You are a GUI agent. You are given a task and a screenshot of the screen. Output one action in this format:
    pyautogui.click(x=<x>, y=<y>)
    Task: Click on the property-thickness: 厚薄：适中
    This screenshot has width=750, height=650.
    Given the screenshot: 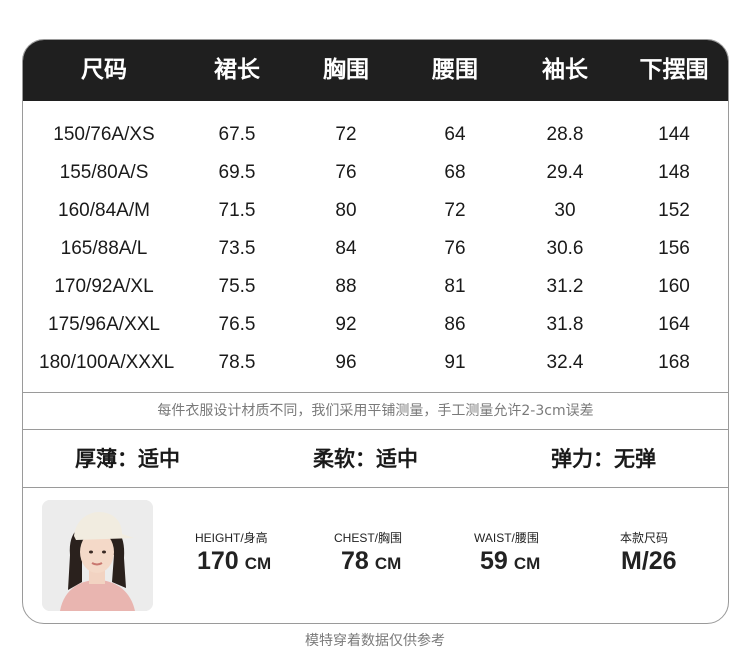 What is the action you would take?
    pyautogui.click(x=127, y=459)
    